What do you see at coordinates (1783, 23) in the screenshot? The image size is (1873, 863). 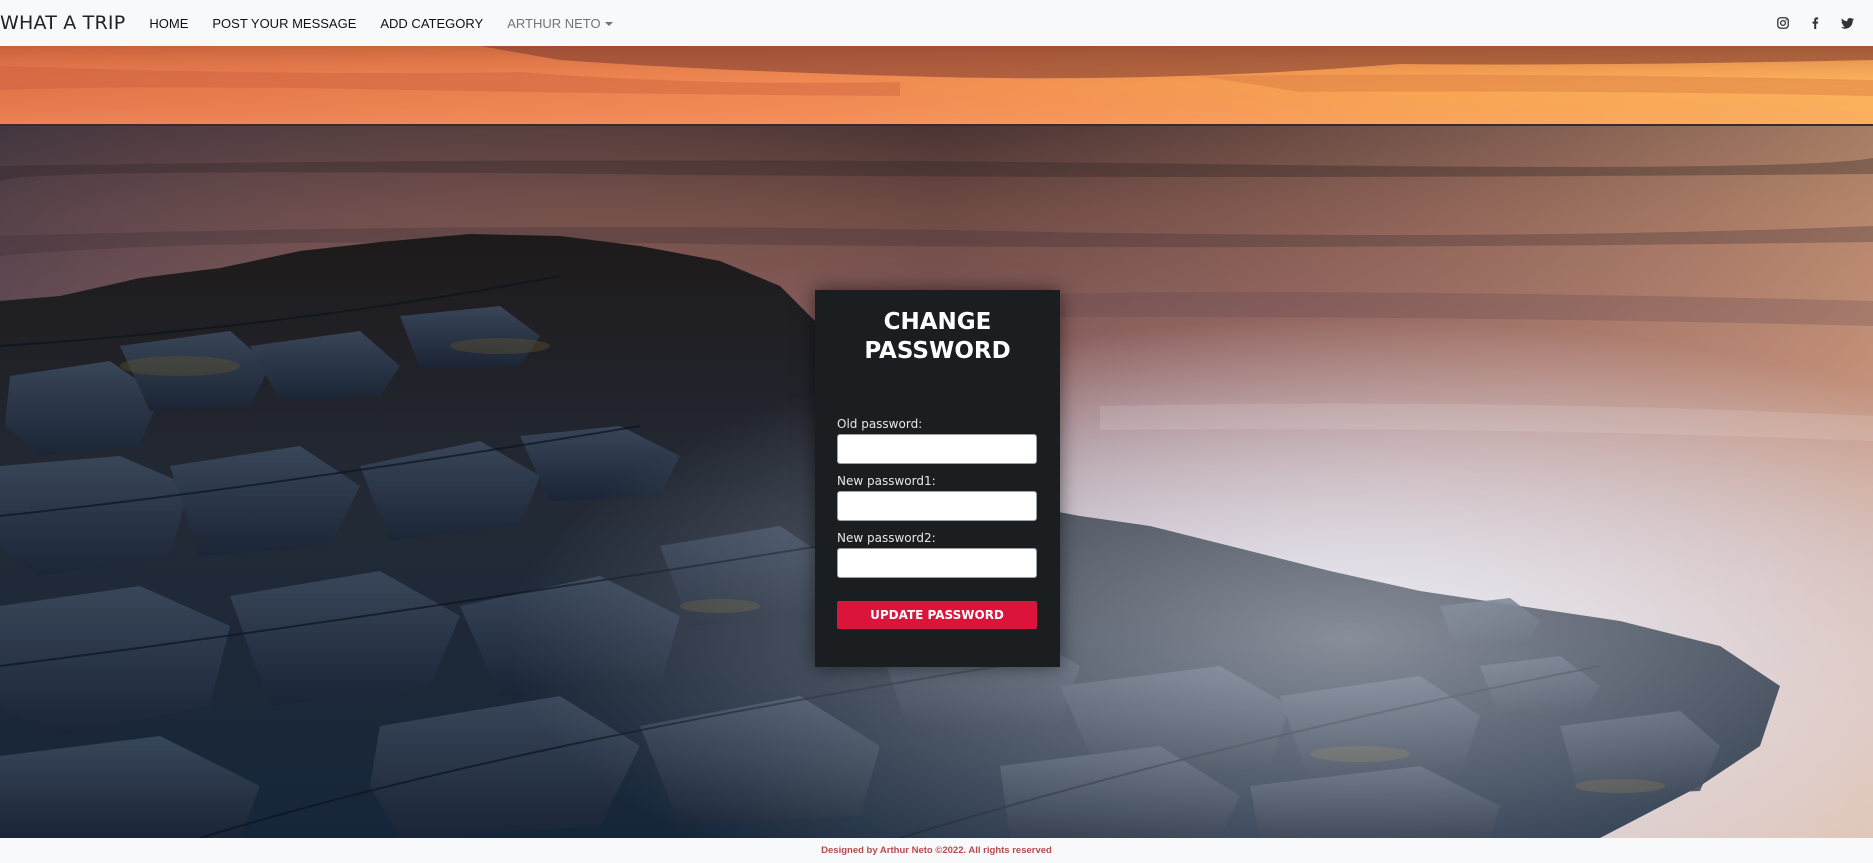 I see `instagram-icon` at bounding box center [1783, 23].